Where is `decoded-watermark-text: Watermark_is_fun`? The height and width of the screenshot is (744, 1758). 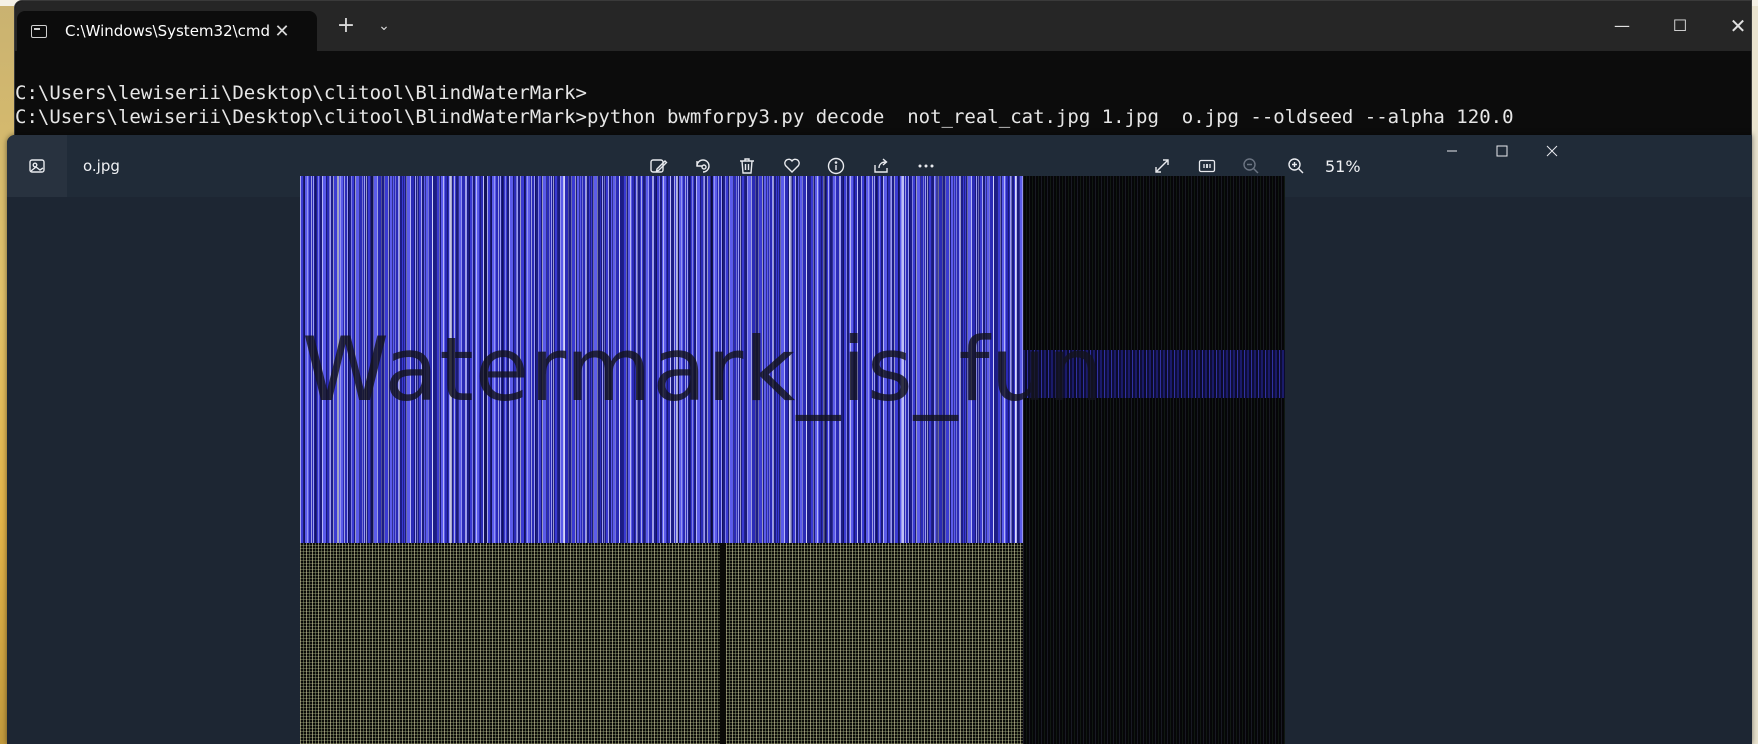 decoded-watermark-text: Watermark_is_fun is located at coordinates (703, 369).